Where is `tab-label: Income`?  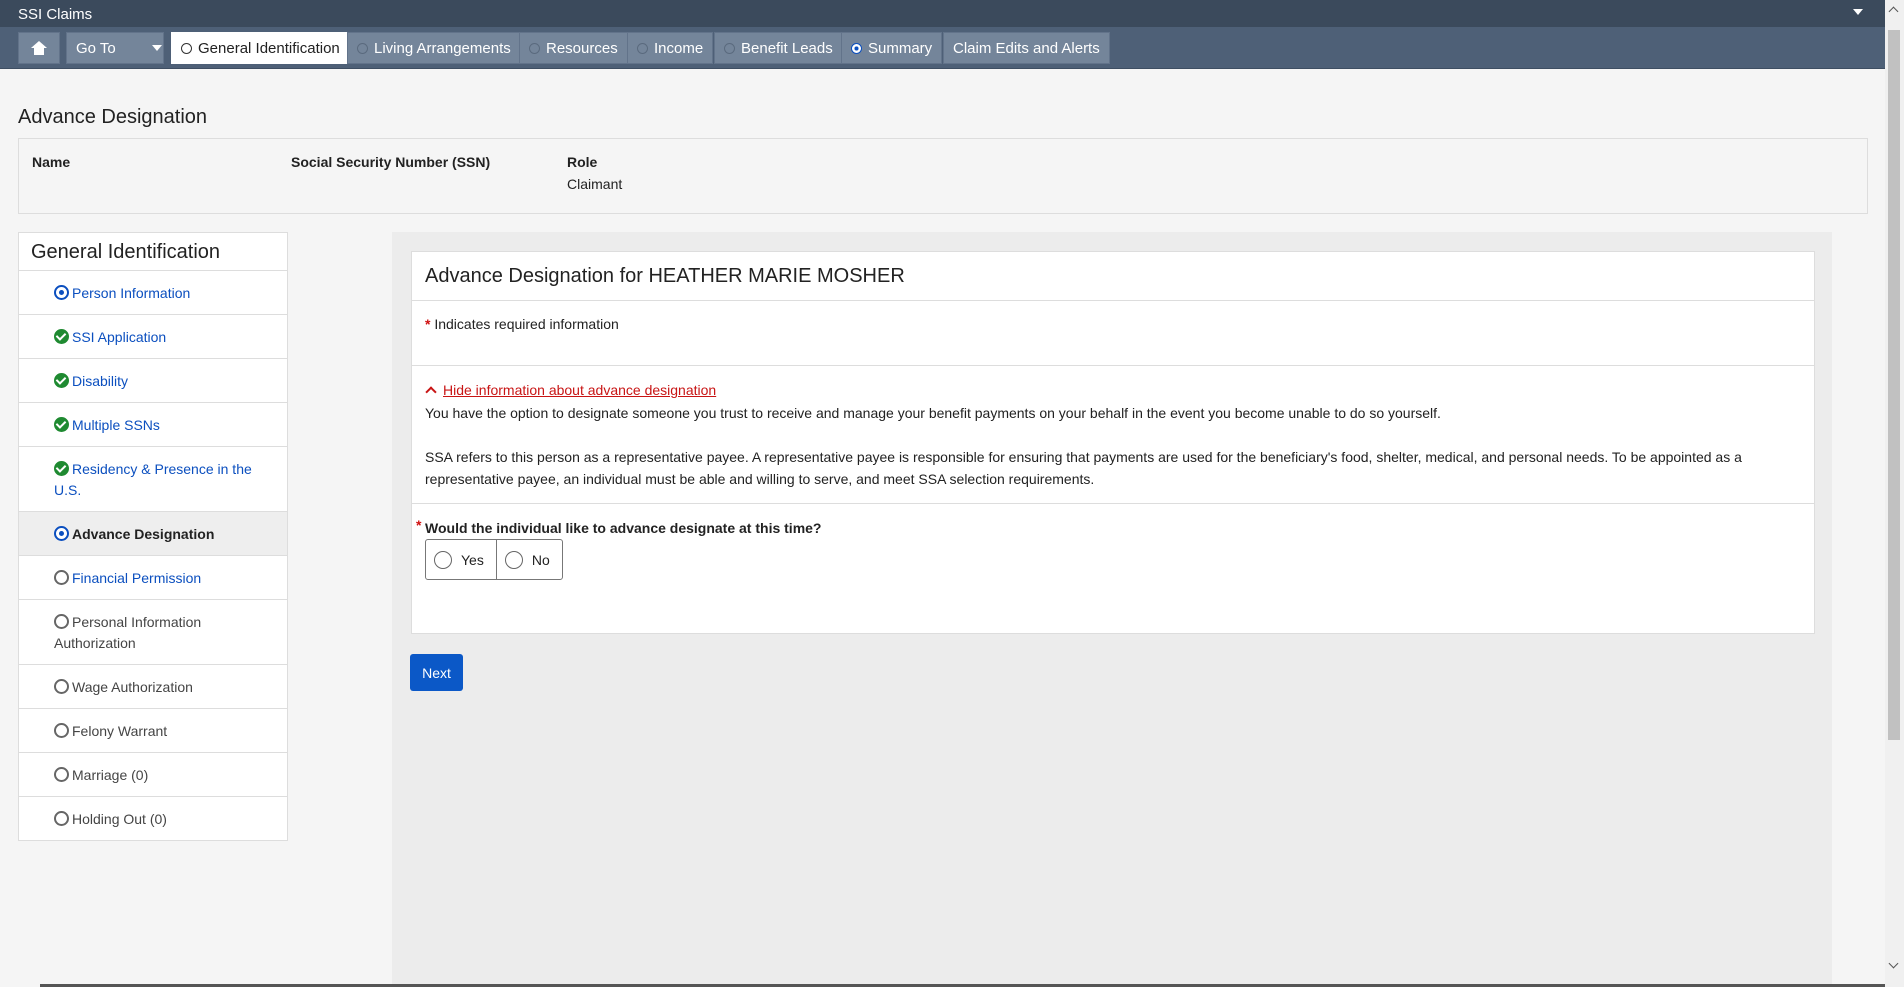
tab-label: Income is located at coordinates (679, 48).